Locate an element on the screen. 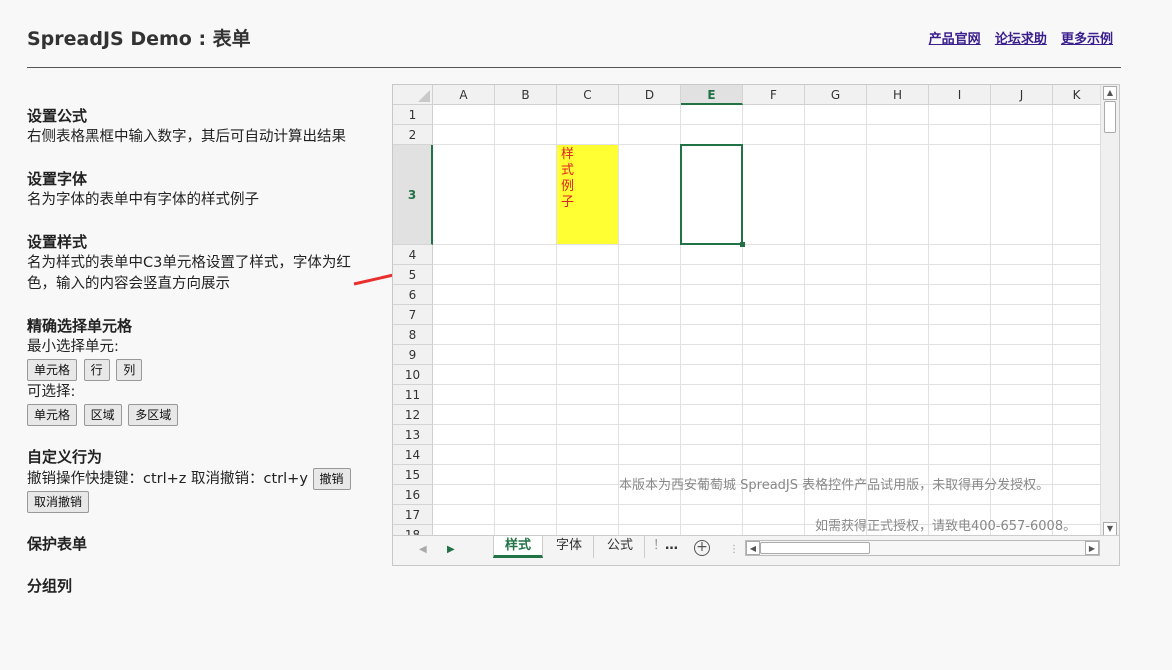 This screenshot has width=1172, height=670. section-desc: 名为字体的表单中有字体的样式例子 is located at coordinates (143, 200).